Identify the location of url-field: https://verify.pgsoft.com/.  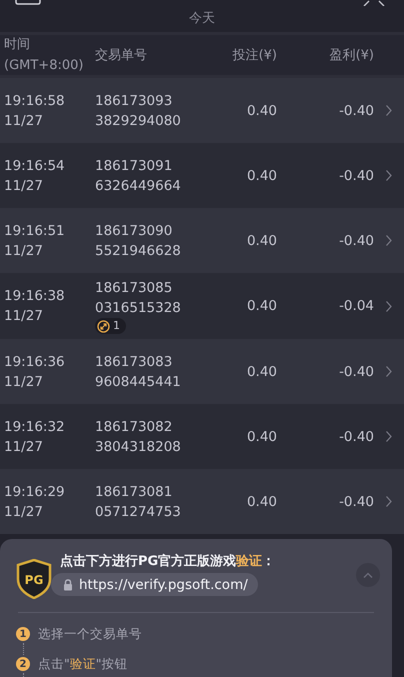
(154, 584).